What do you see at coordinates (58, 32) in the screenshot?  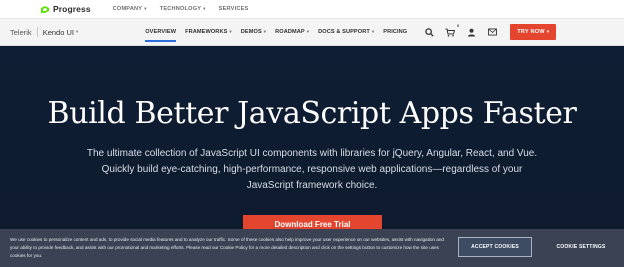 I see `product-label: Kendo UI` at bounding box center [58, 32].